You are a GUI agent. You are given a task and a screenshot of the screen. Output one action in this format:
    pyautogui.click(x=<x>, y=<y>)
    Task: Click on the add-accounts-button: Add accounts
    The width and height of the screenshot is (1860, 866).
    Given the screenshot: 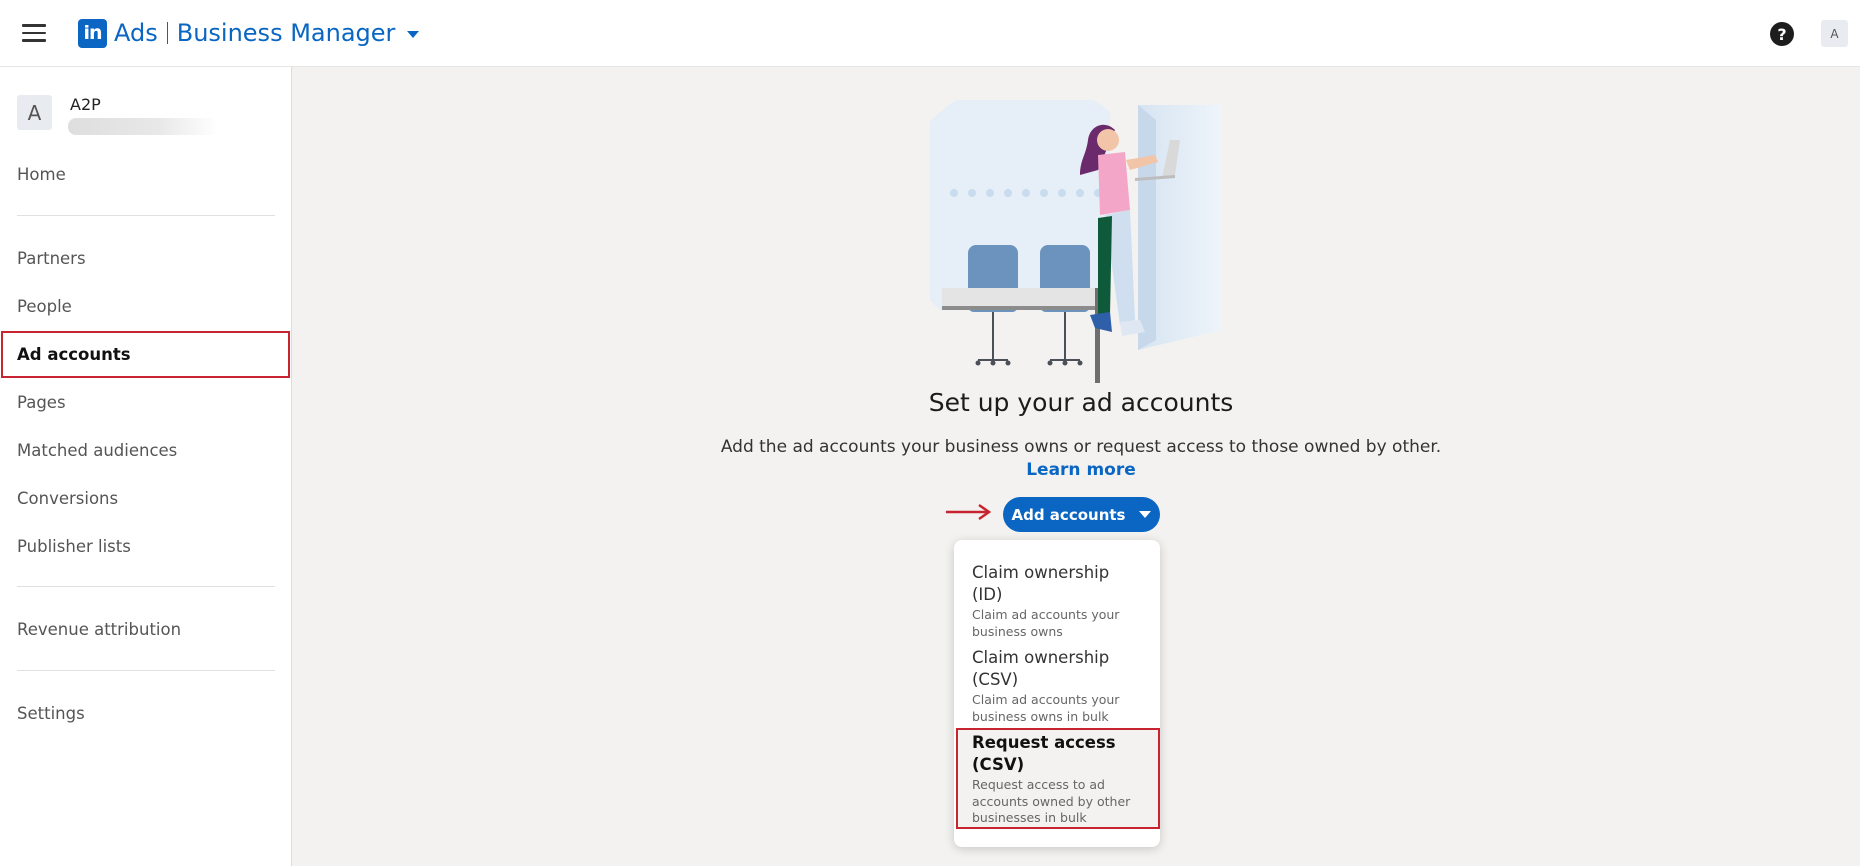 What is the action you would take?
    pyautogui.click(x=1081, y=514)
    